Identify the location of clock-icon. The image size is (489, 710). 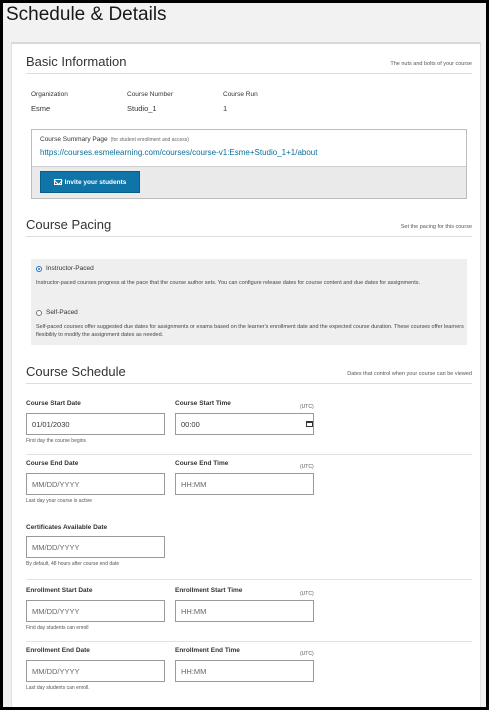
(309, 424).